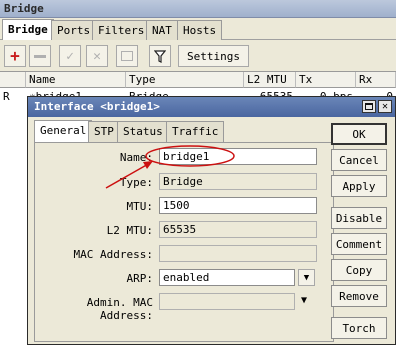 This screenshot has height=345, width=396. I want to click on annotation-arrow-line, so click(128, 175).